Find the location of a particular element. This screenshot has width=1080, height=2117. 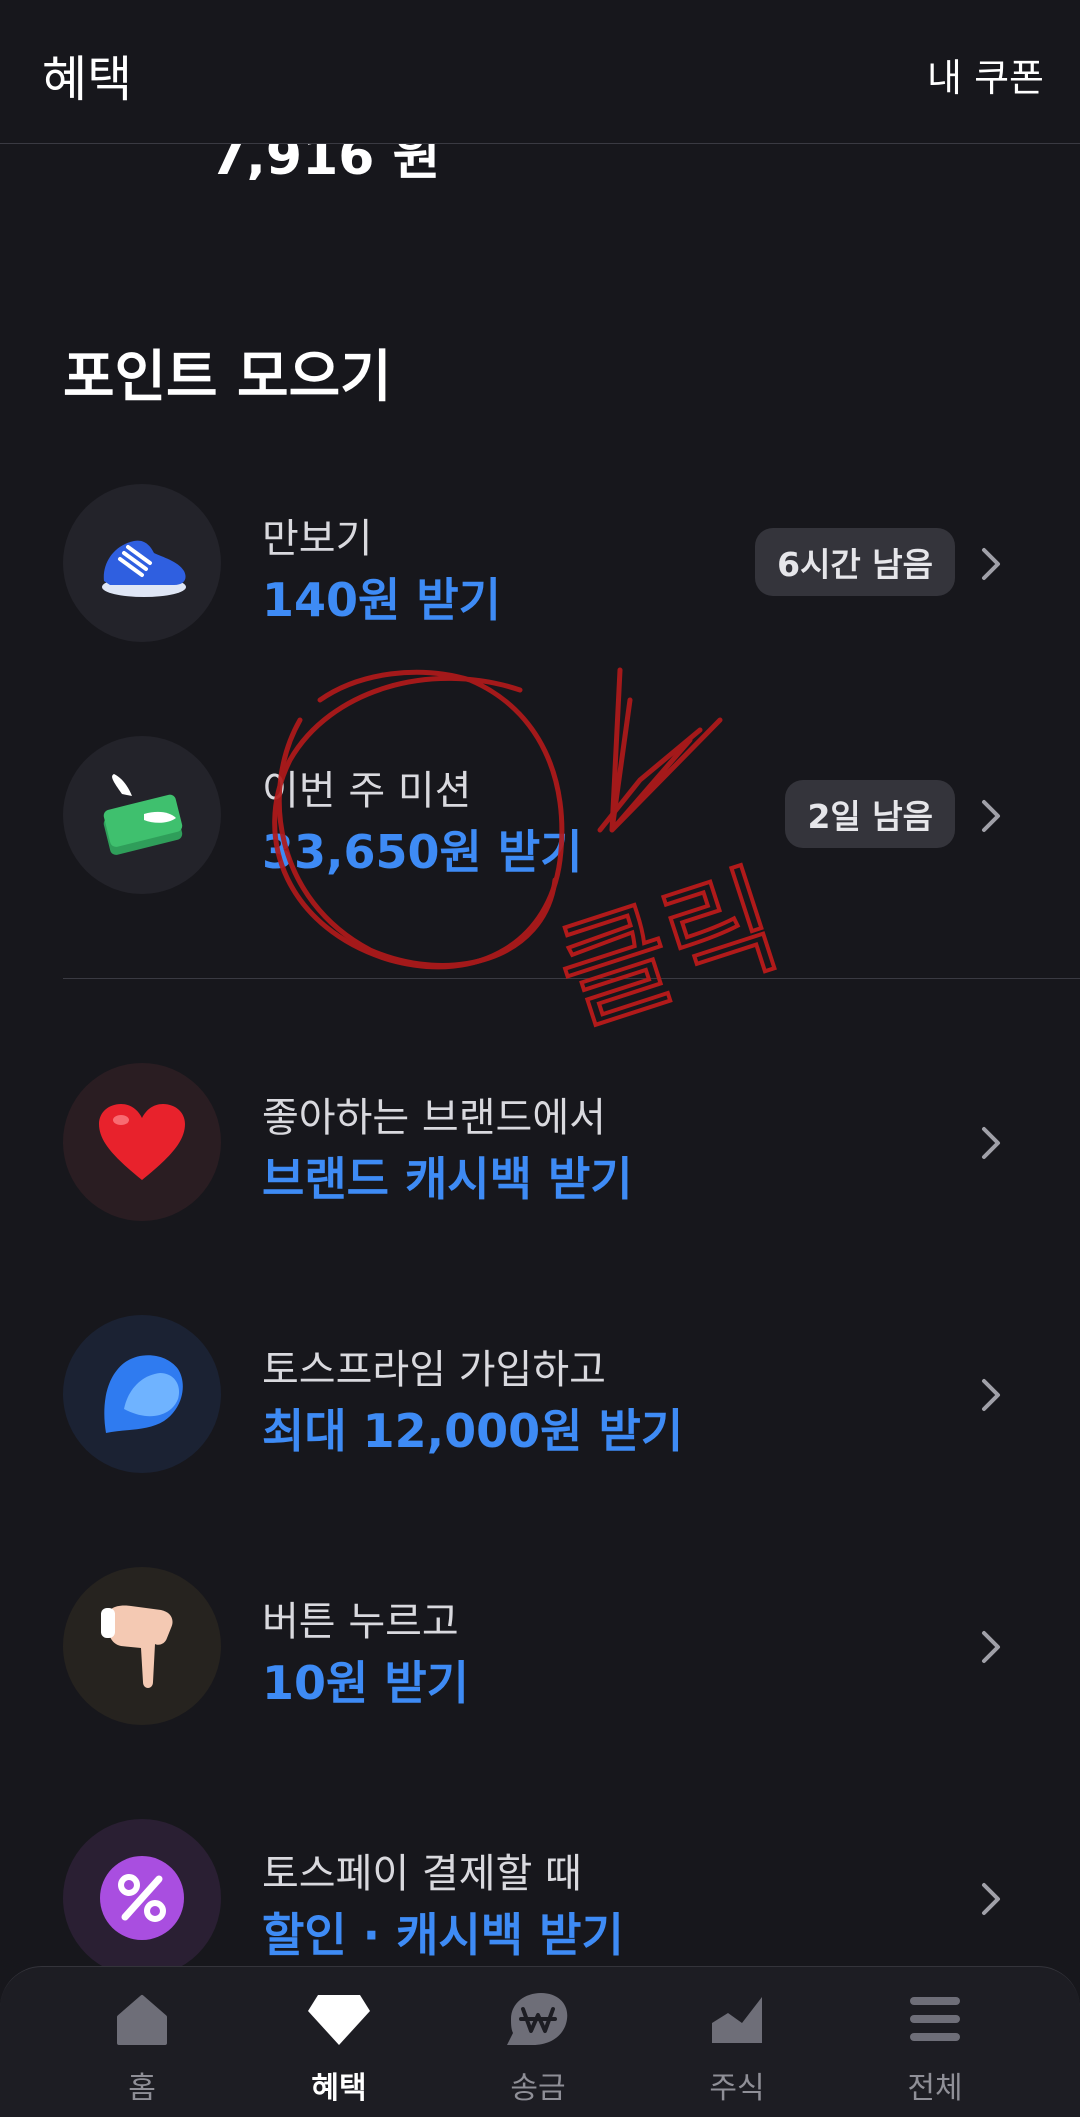

tab-transfer: 송금 is located at coordinates (538, 2042).